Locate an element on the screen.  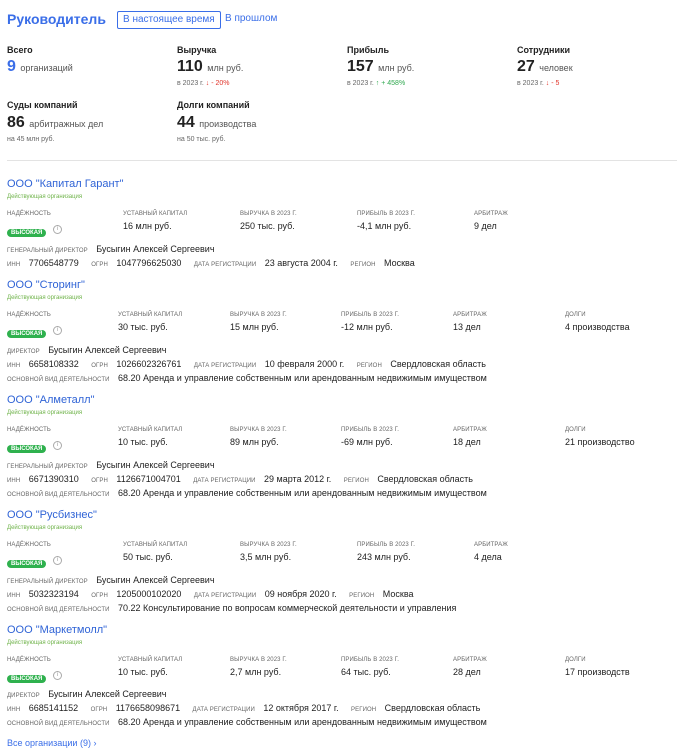
company-name: ООО "Алметалл" is located at coordinates (50, 400).